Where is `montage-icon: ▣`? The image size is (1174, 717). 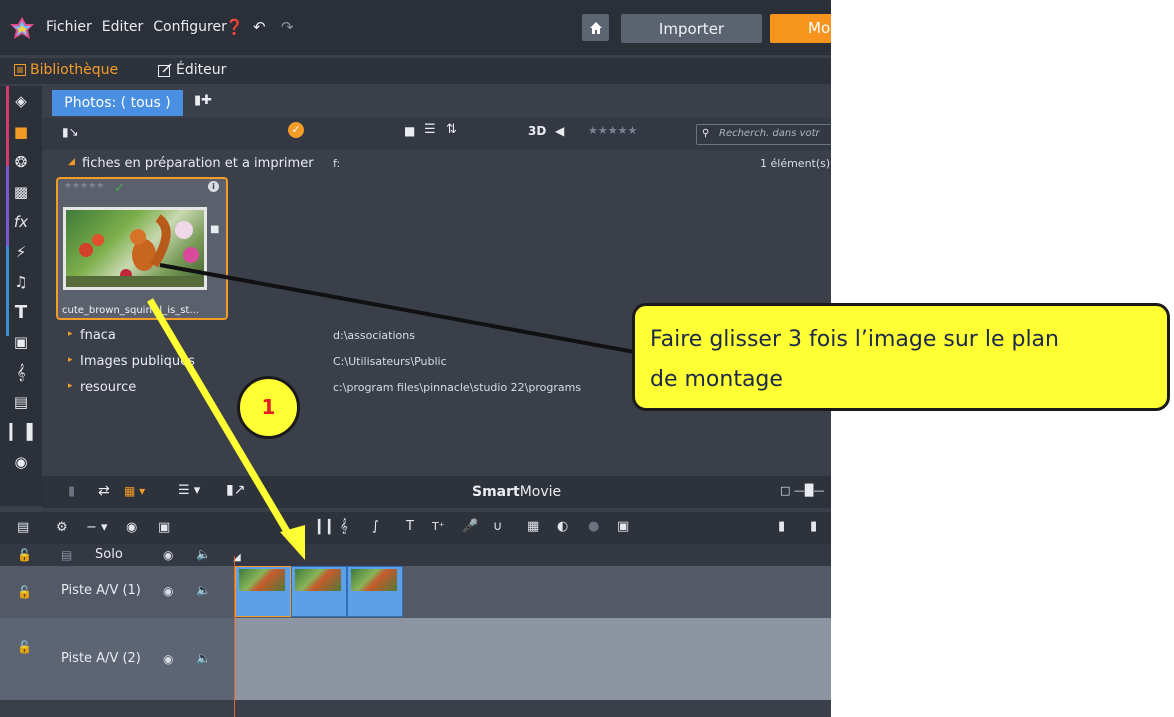
montage-icon: ▣ is located at coordinates (21, 342).